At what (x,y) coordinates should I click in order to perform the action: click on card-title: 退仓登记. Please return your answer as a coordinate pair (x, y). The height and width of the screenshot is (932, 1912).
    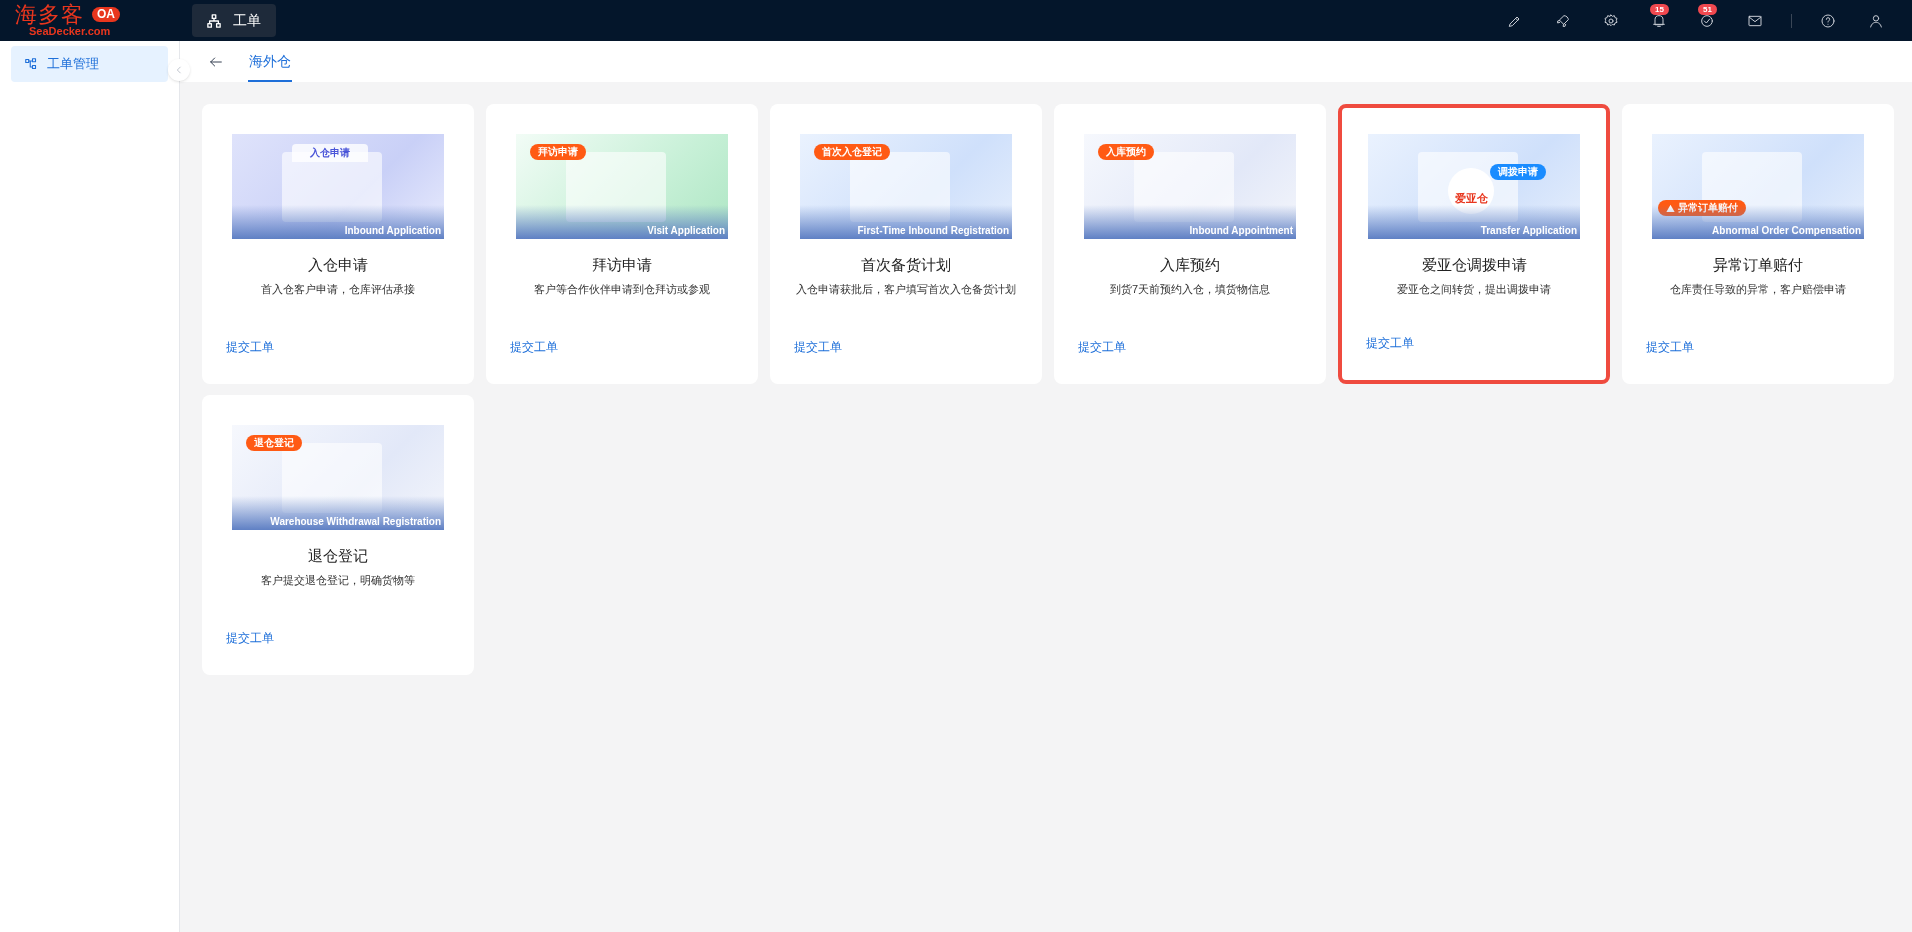
    Looking at the image, I should click on (338, 556).